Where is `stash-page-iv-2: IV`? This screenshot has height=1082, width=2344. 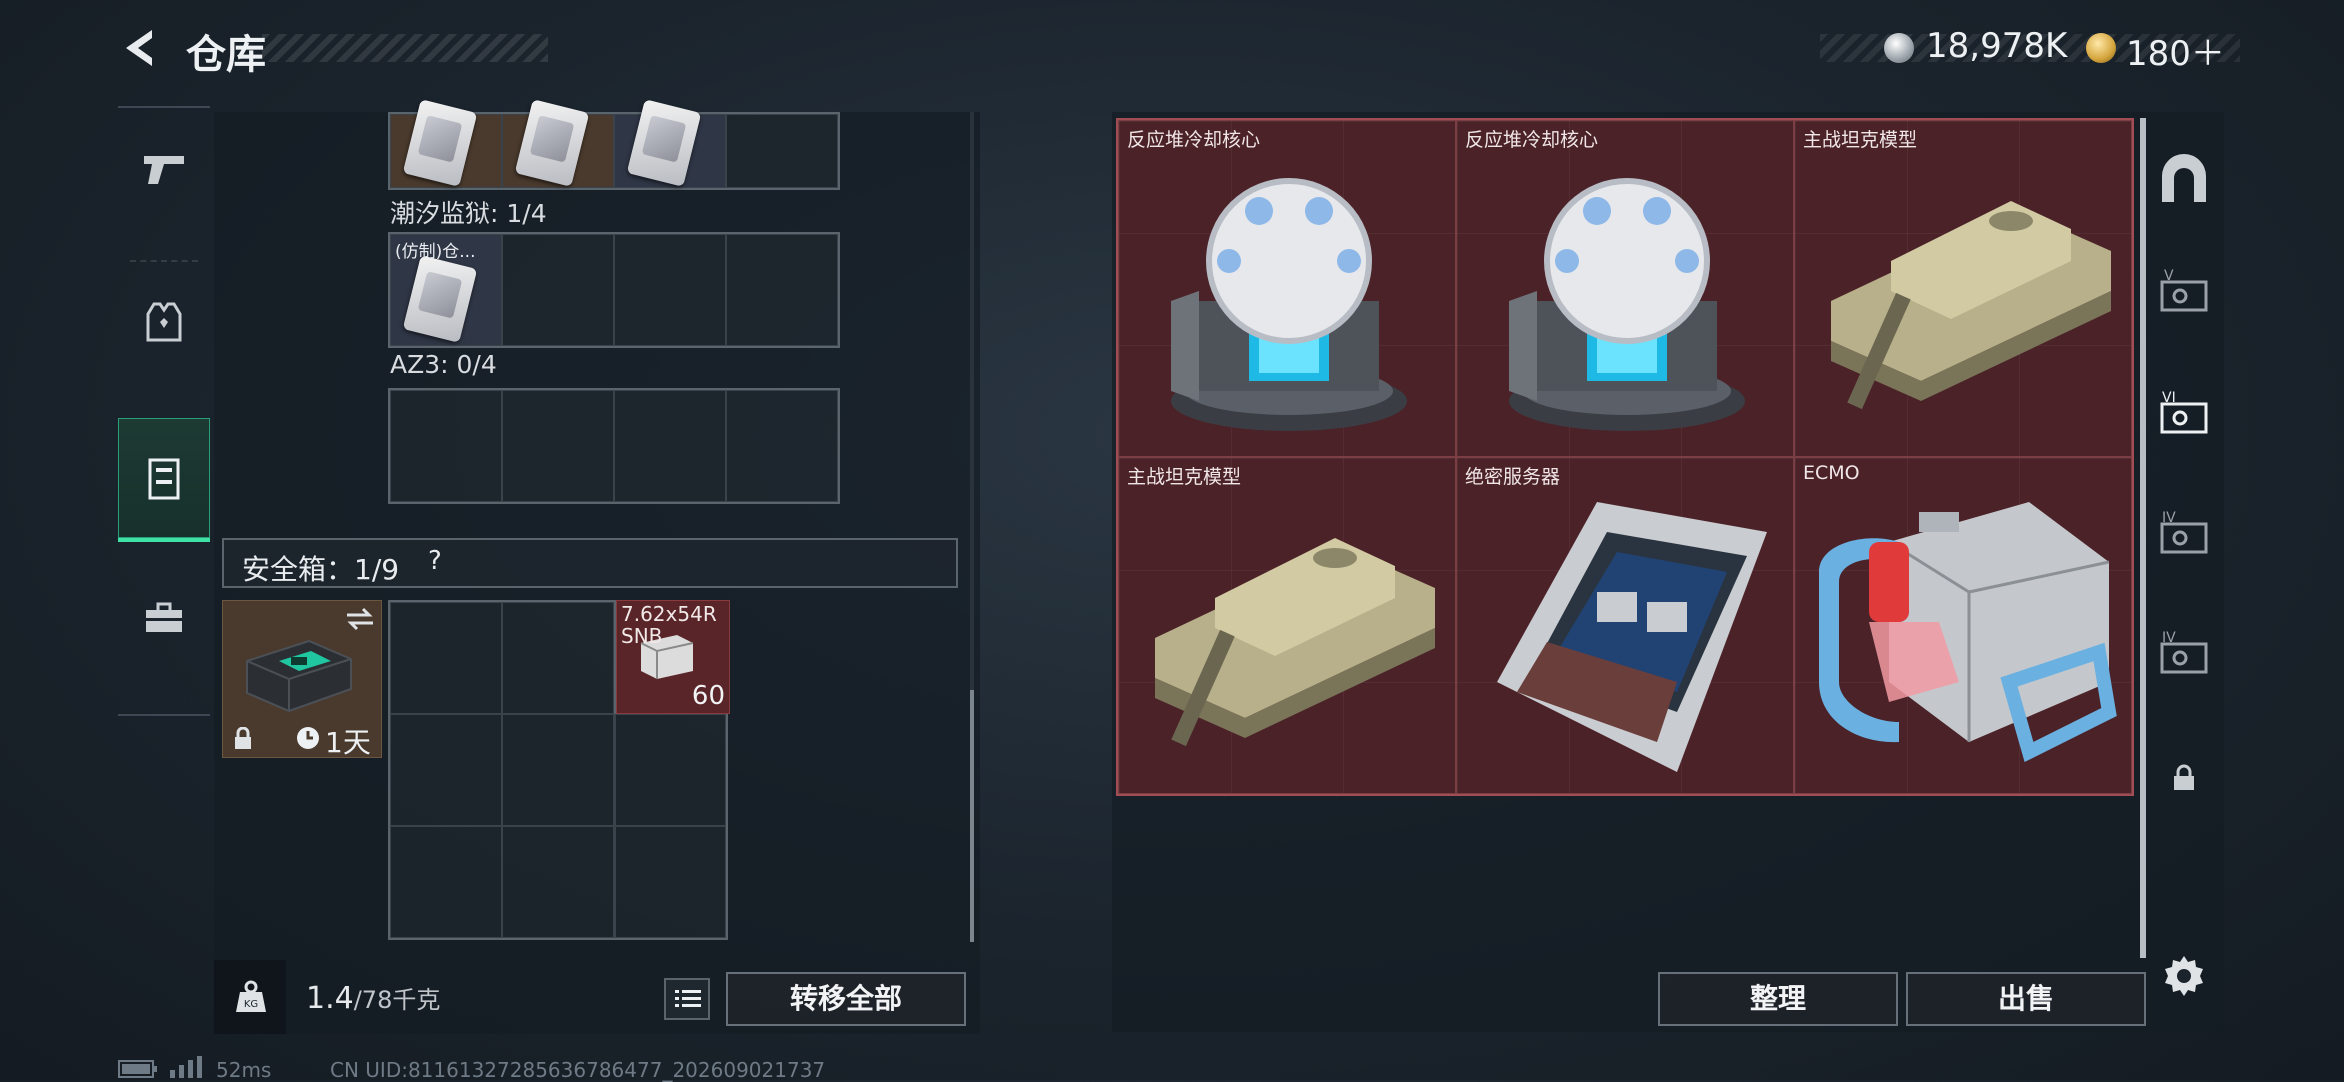 stash-page-iv-2: IV is located at coordinates (2184, 654).